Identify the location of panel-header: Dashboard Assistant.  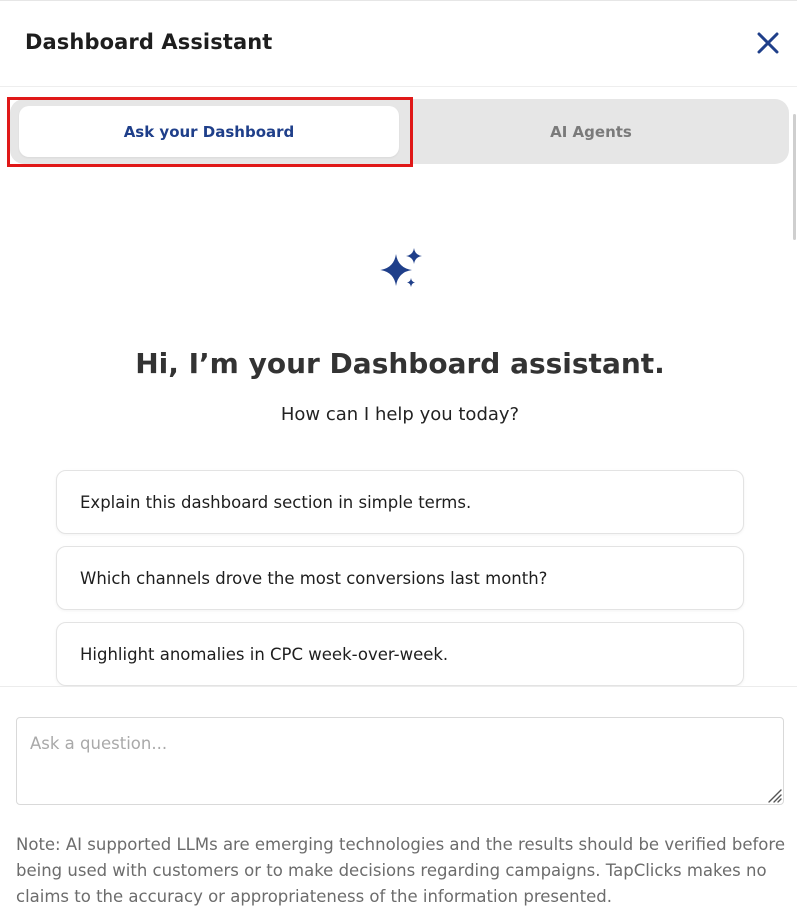
(398, 44).